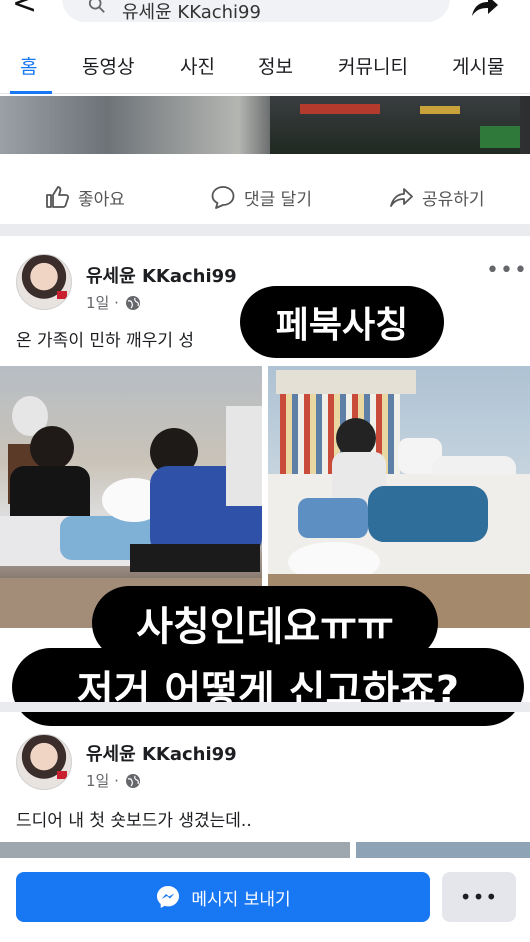  Describe the element at coordinates (223, 197) in the screenshot. I see `comment-icon` at that location.